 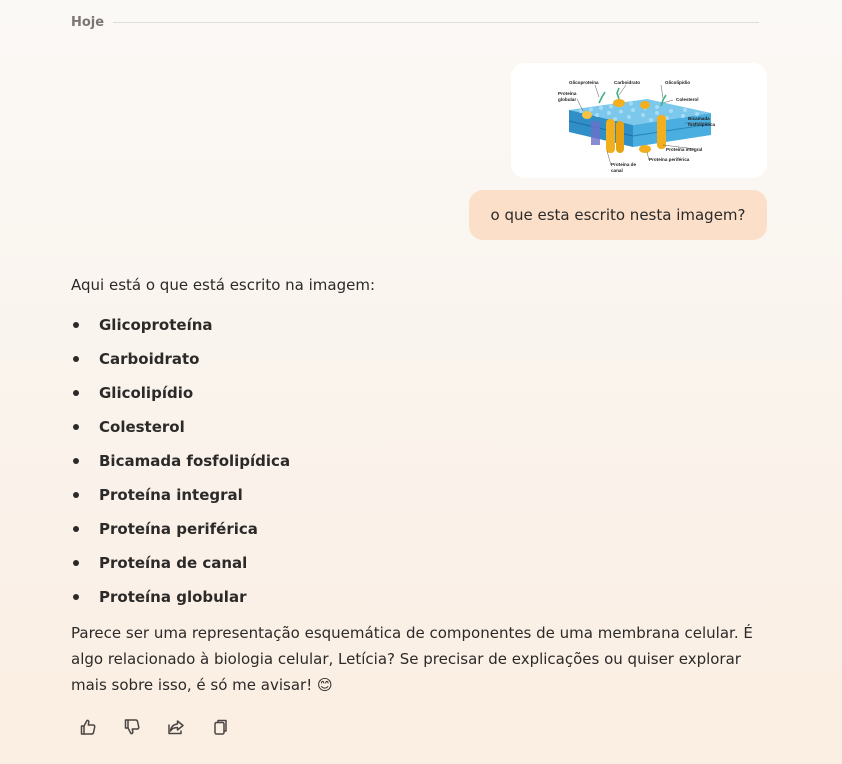 I want to click on label-proteina-globular-1: Proteína, so click(x=567, y=93).